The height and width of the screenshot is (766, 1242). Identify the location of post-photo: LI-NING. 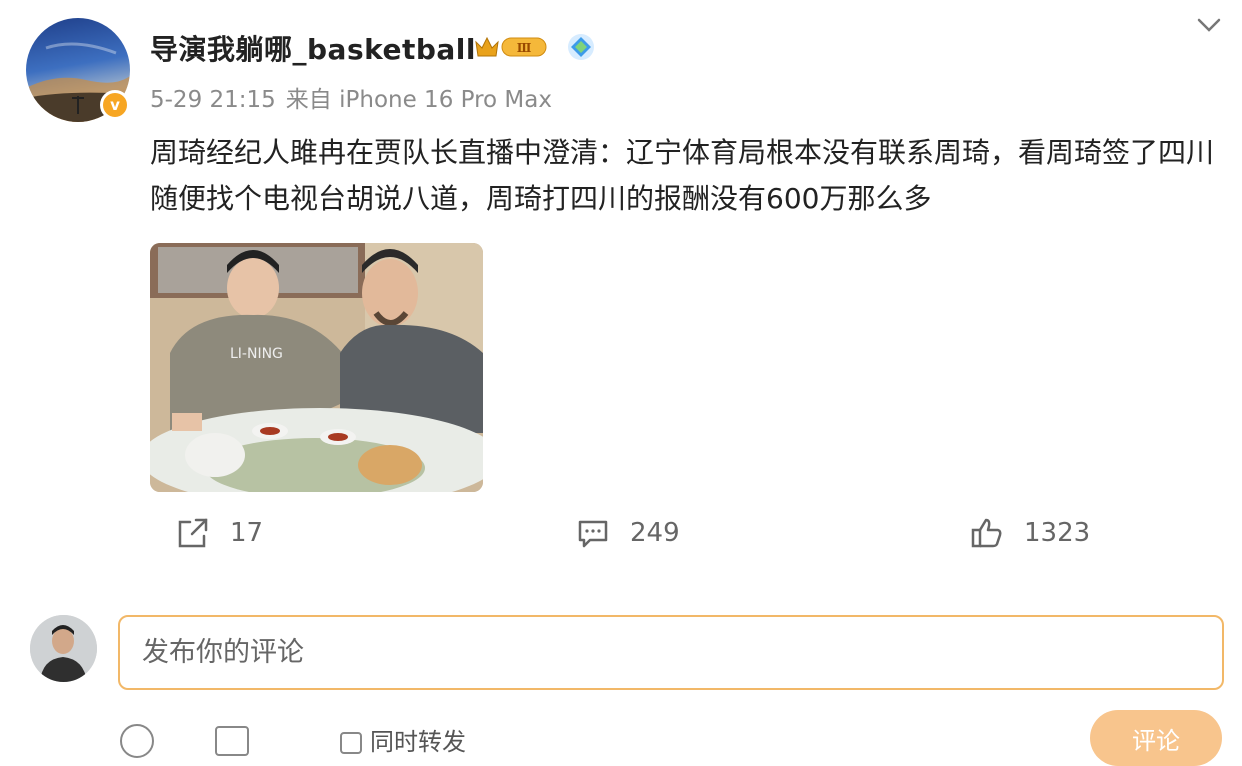
(316, 367).